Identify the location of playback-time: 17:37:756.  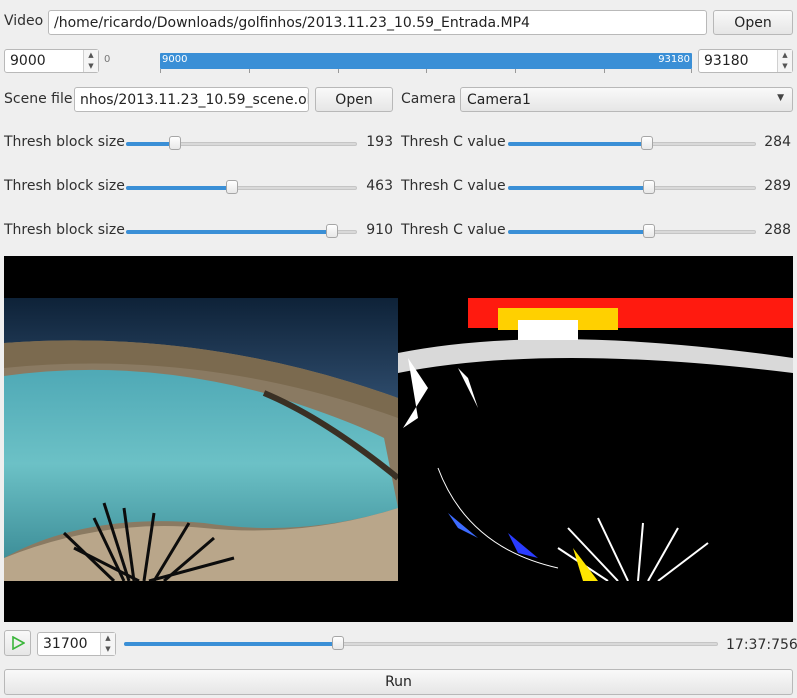
(761, 645).